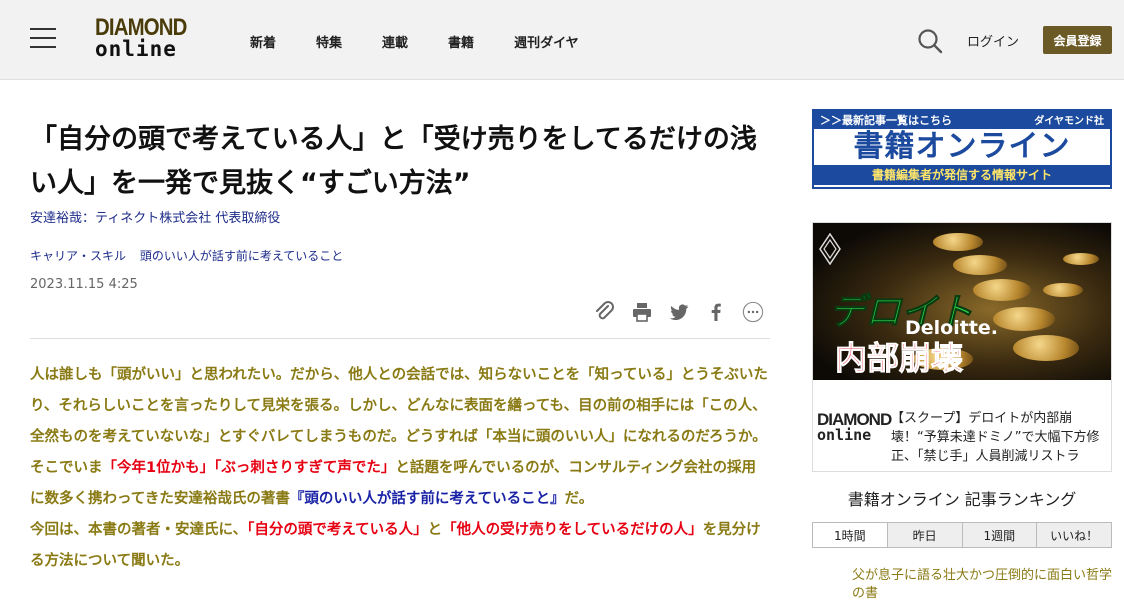 The image size is (1124, 603). Describe the element at coordinates (141, 27) in the screenshot. I see `logo-text-top: DIAMOND` at that location.